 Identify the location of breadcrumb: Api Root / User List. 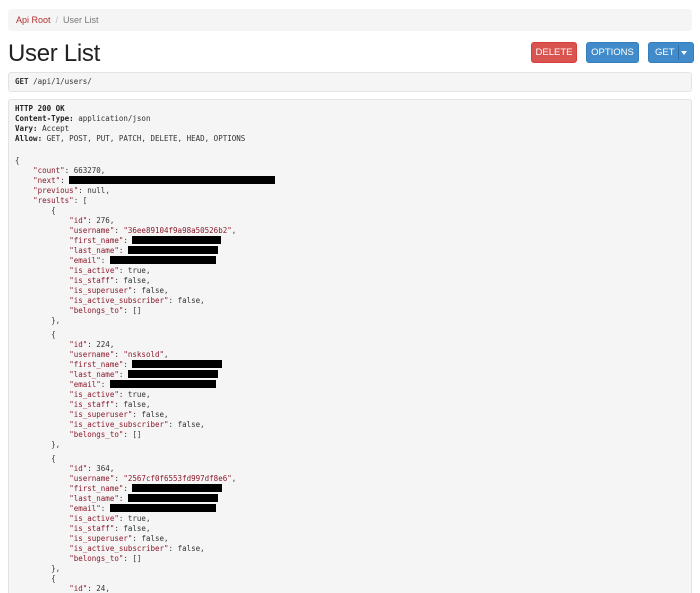
(350, 20).